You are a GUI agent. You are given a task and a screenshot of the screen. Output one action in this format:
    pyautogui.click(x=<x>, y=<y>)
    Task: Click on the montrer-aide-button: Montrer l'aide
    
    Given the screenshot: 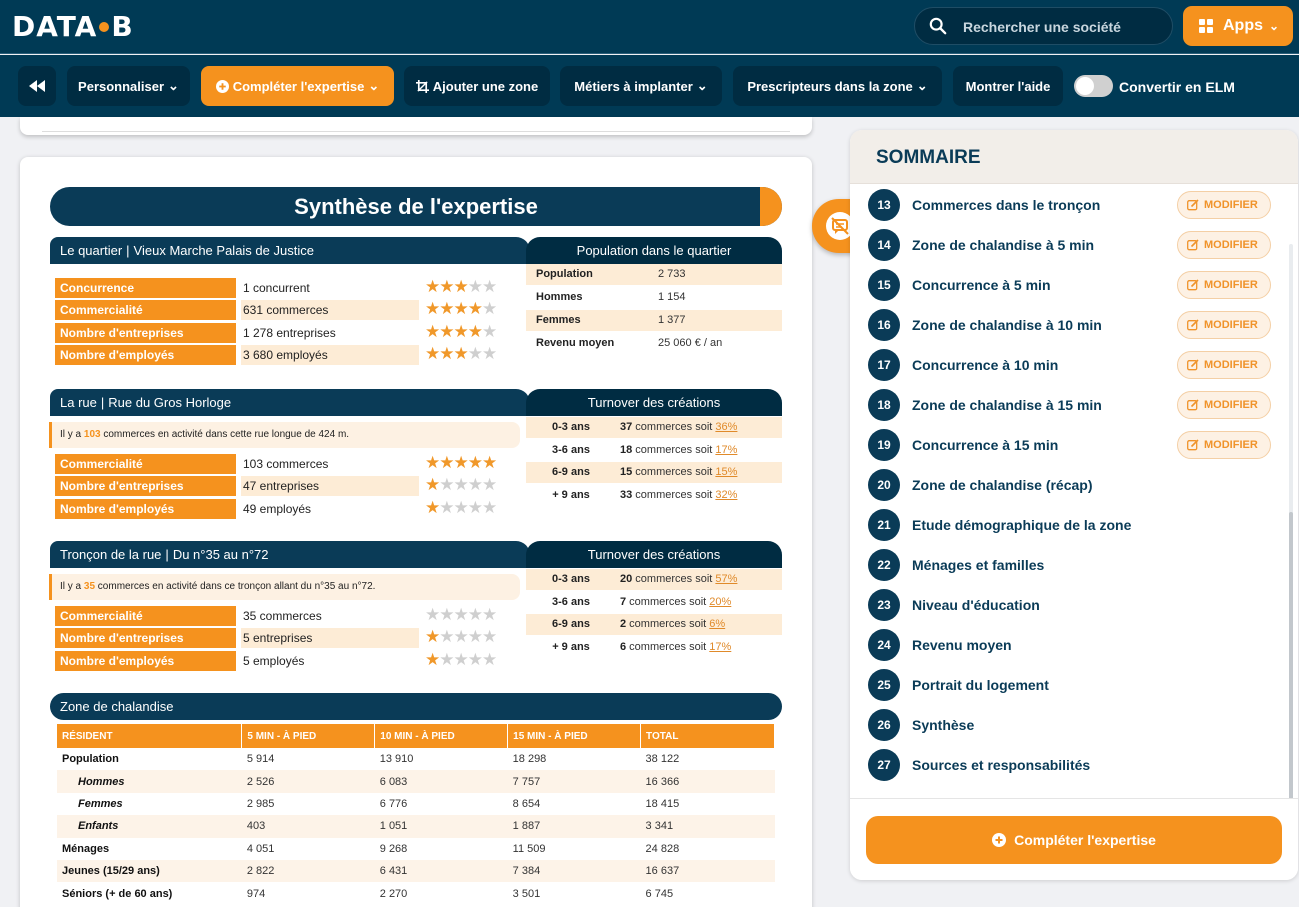 What is the action you would take?
    pyautogui.click(x=1008, y=86)
    